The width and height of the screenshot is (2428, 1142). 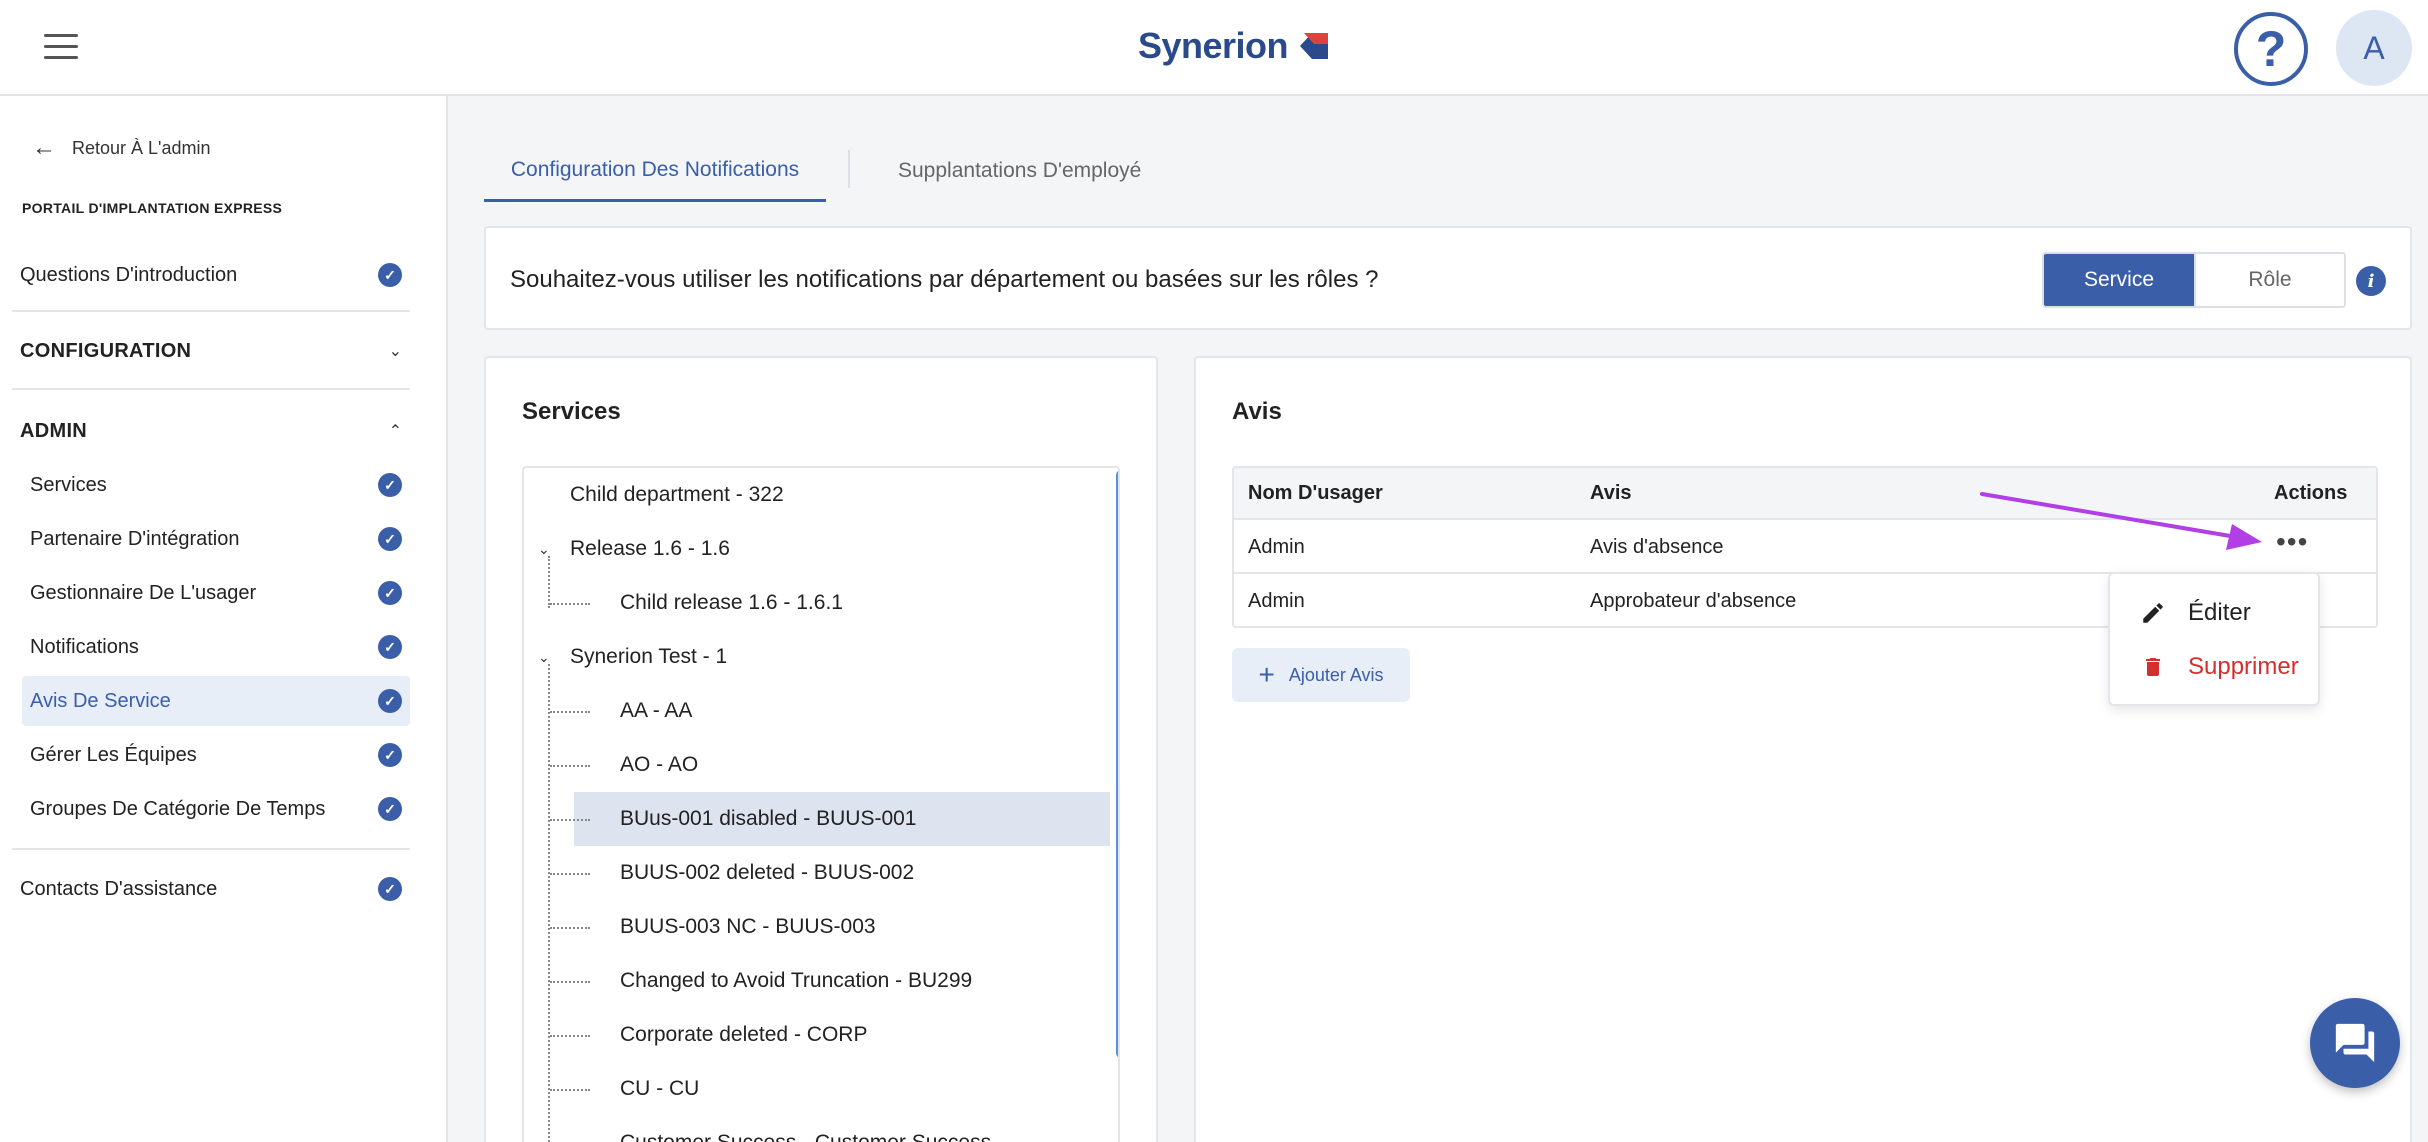 I want to click on portal-title: PORTAIL D'IMPLANTATION EXPRESS, so click(x=152, y=208).